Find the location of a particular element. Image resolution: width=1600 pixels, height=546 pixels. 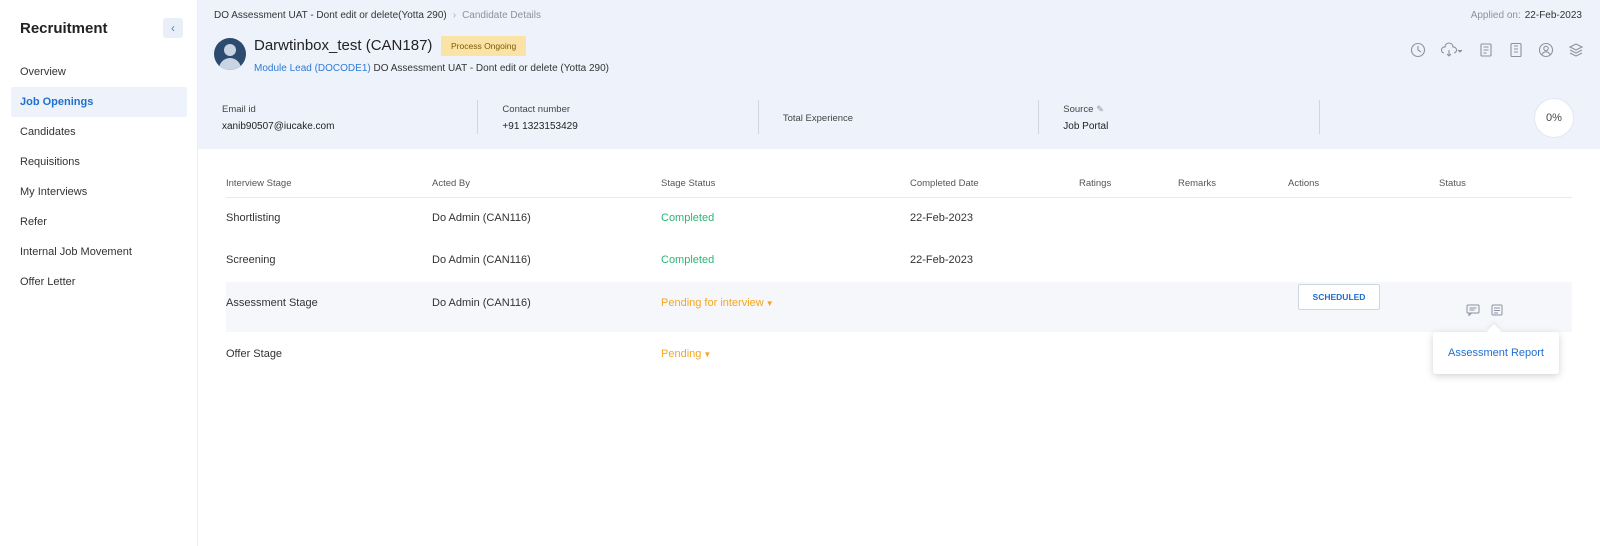

col-completed-date: Completed Date is located at coordinates (944, 183).